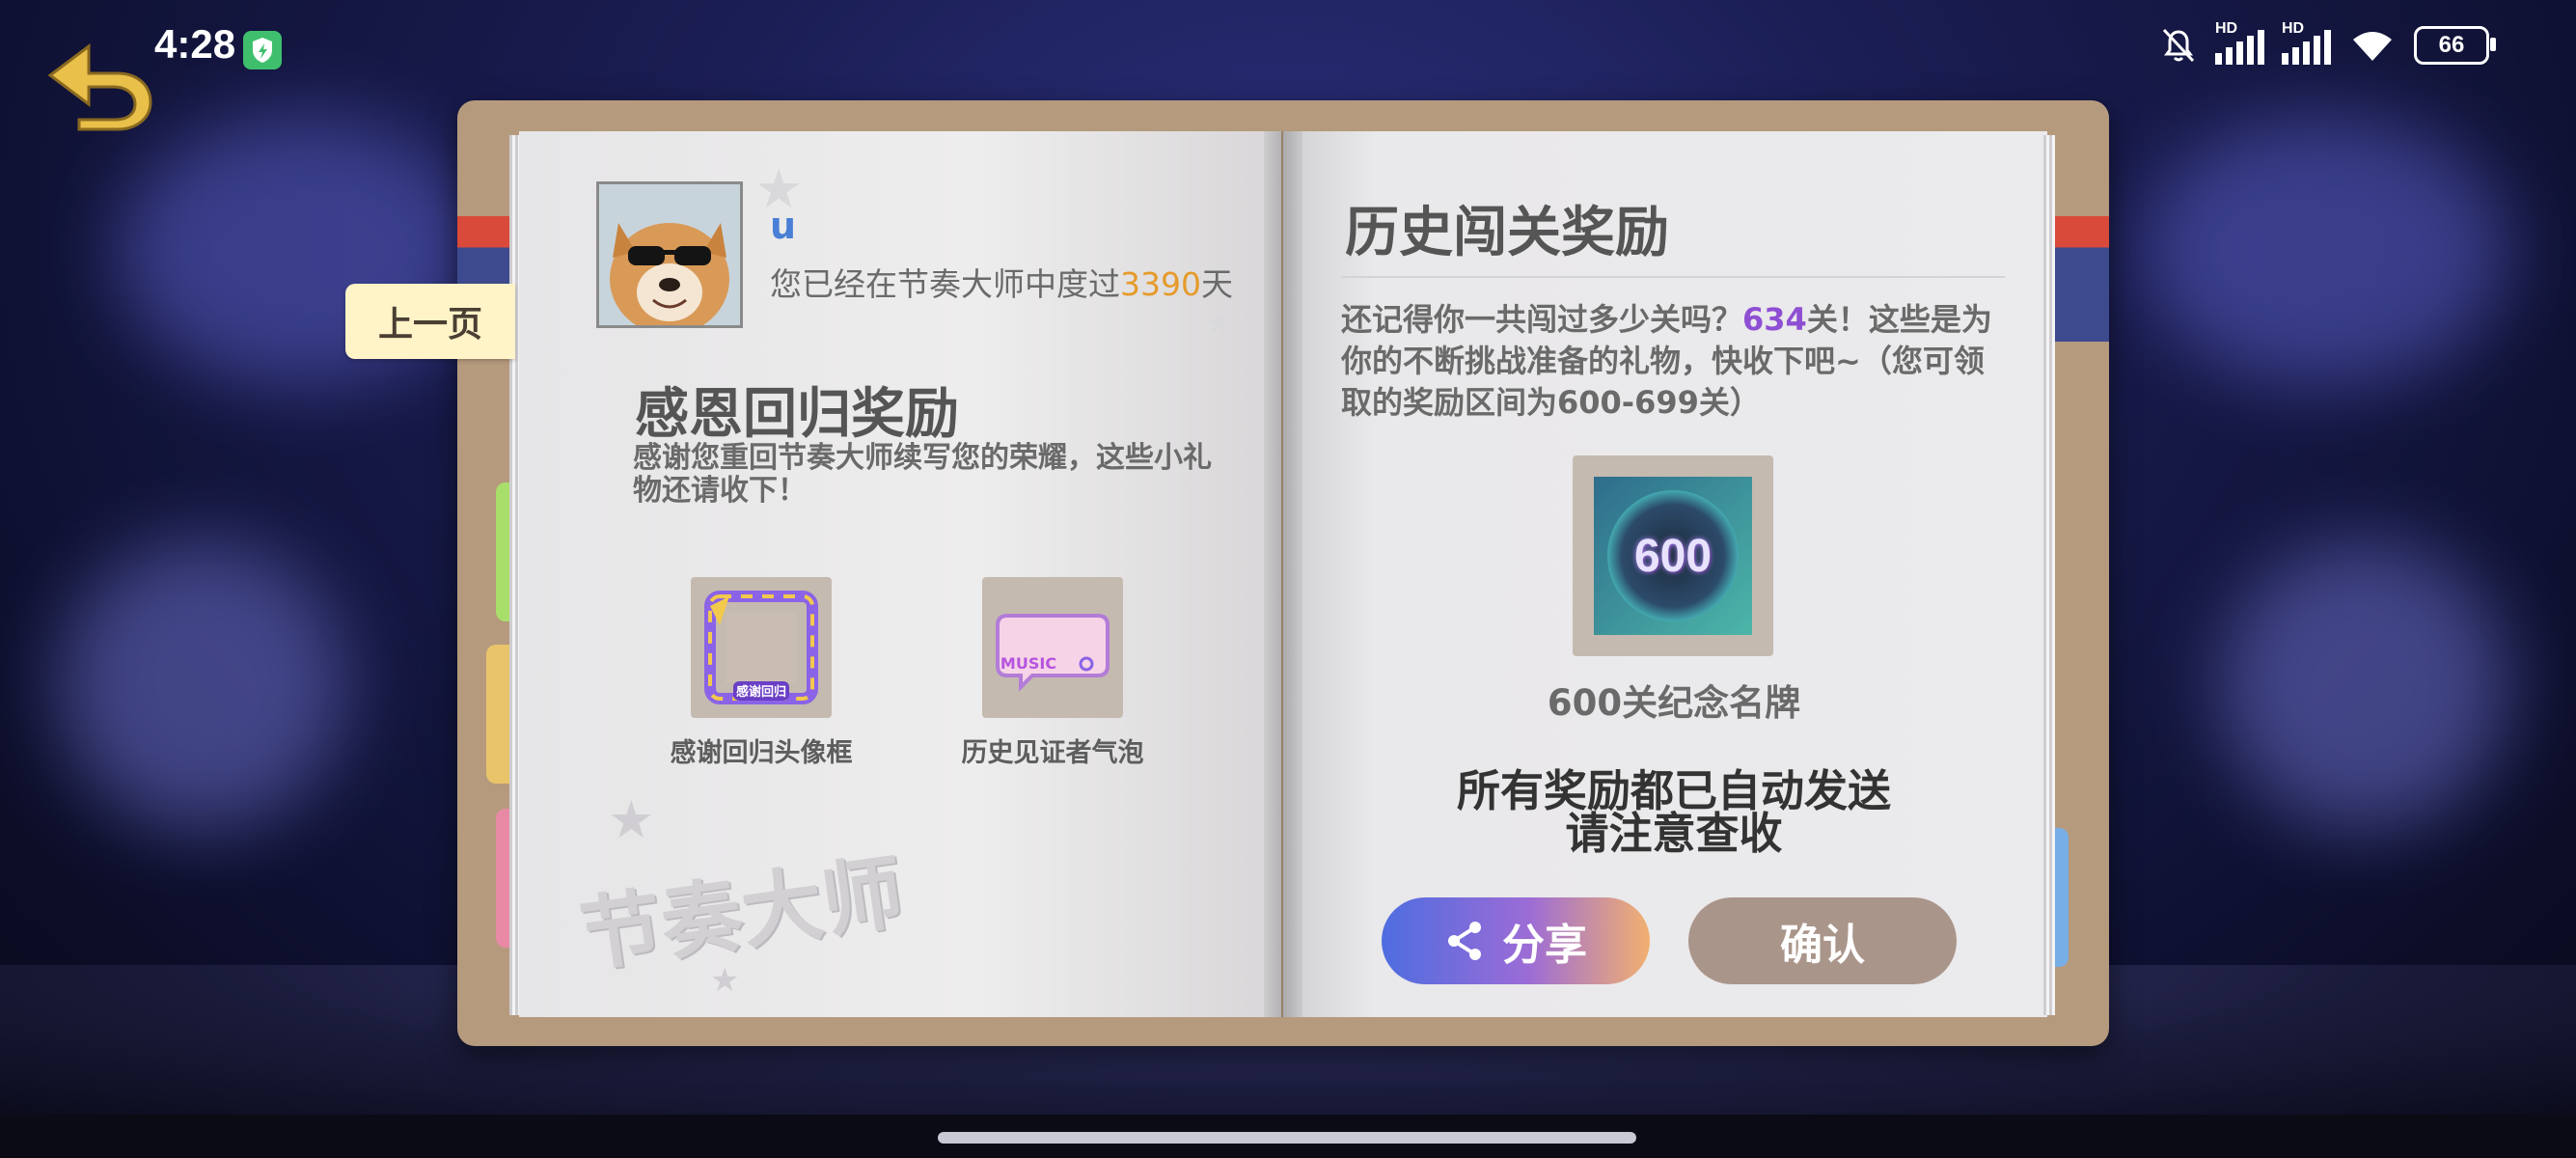 The width and height of the screenshot is (2576, 1158). Describe the element at coordinates (1160, 284) in the screenshot. I see `days-count: 3390` at that location.